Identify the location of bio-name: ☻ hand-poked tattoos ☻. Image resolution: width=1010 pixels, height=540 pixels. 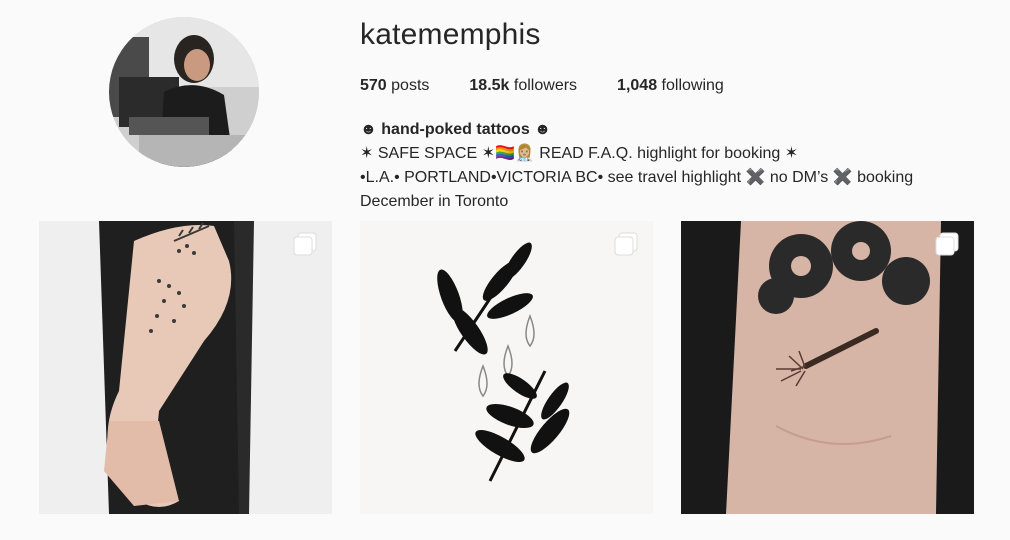
(455, 129).